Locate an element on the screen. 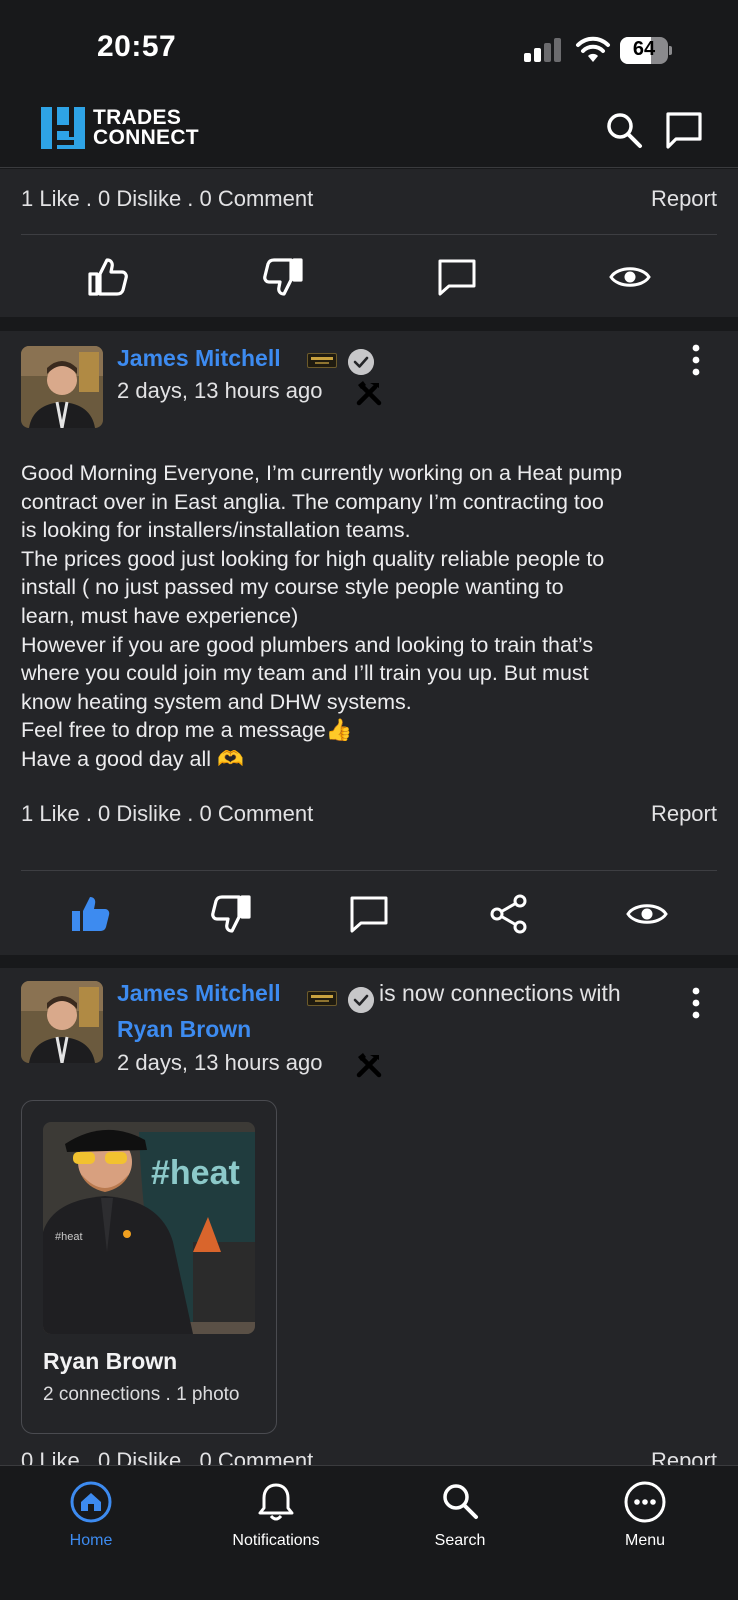 This screenshot has width=738, height=1600. tab-home: Home is located at coordinates (91, 1516).